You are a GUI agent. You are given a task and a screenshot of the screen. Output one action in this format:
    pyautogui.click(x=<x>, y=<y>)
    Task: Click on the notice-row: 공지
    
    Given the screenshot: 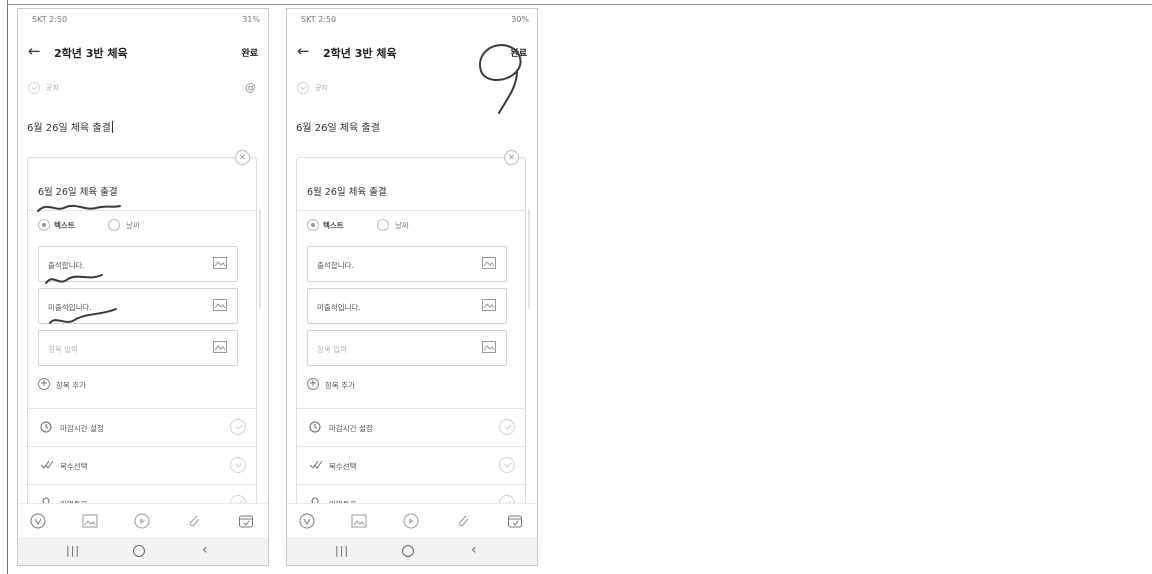 What is the action you would take?
    pyautogui.click(x=412, y=89)
    